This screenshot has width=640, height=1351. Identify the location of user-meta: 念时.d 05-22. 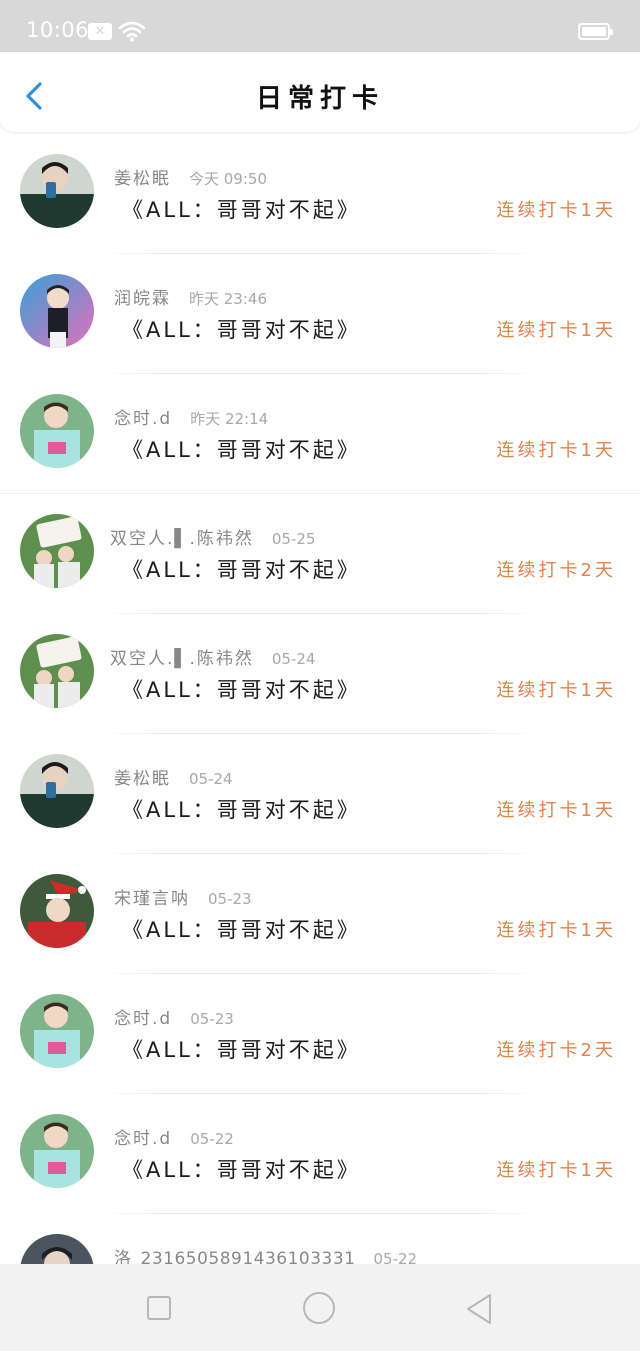
(174, 1136).